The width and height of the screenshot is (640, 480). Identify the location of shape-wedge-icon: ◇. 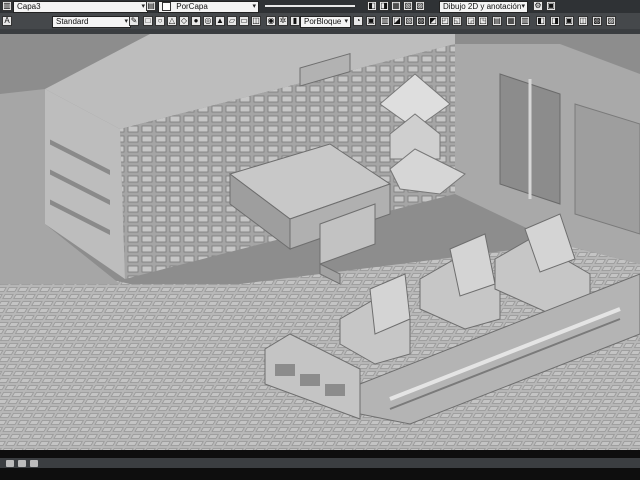
(184, 21).